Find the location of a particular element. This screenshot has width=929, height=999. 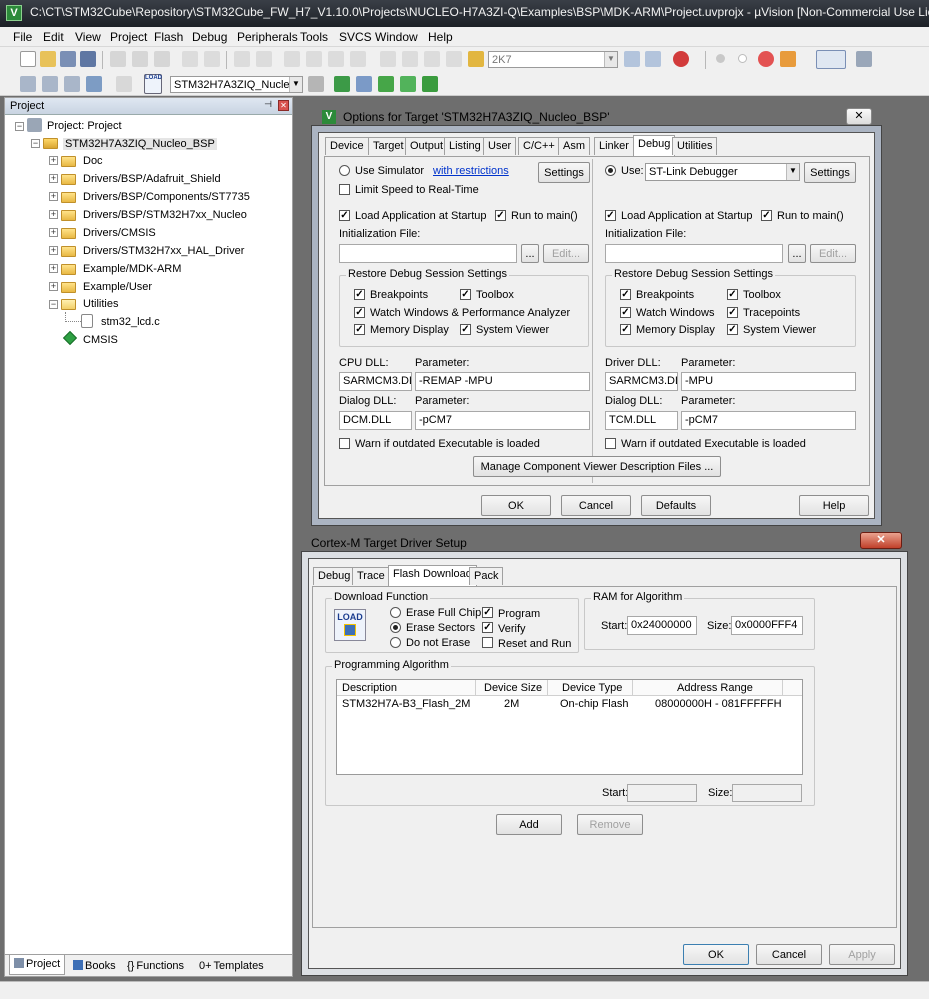

tab-linker: Linker is located at coordinates (614, 146).